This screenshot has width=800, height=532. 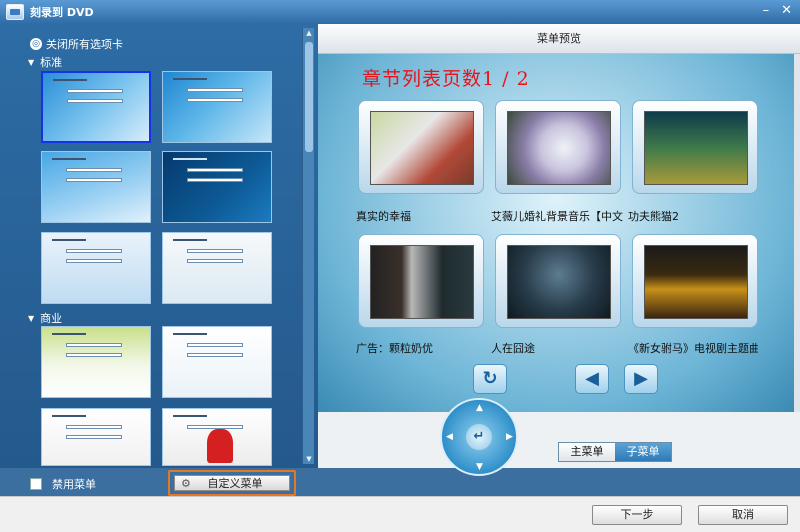 I want to click on scroll-down-icon: ▼, so click(x=309, y=459).